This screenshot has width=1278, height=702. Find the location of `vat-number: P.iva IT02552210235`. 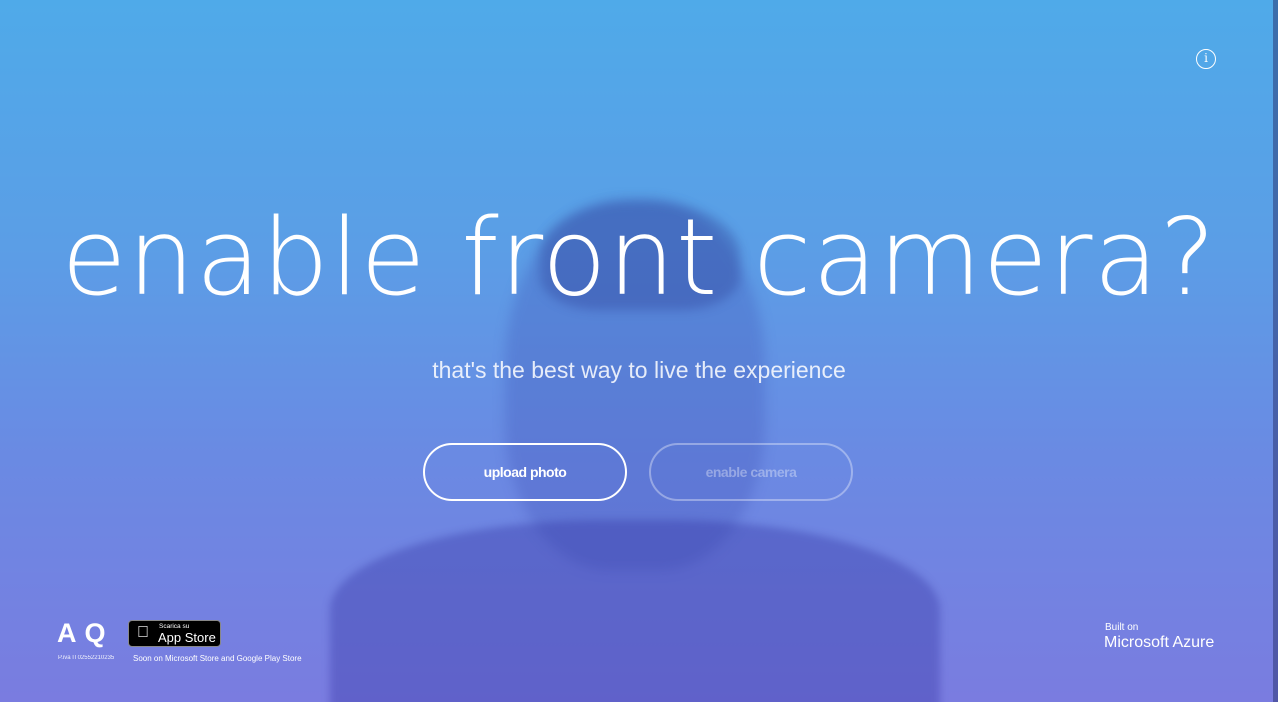

vat-number: P.iva IT02552210235 is located at coordinates (86, 658).